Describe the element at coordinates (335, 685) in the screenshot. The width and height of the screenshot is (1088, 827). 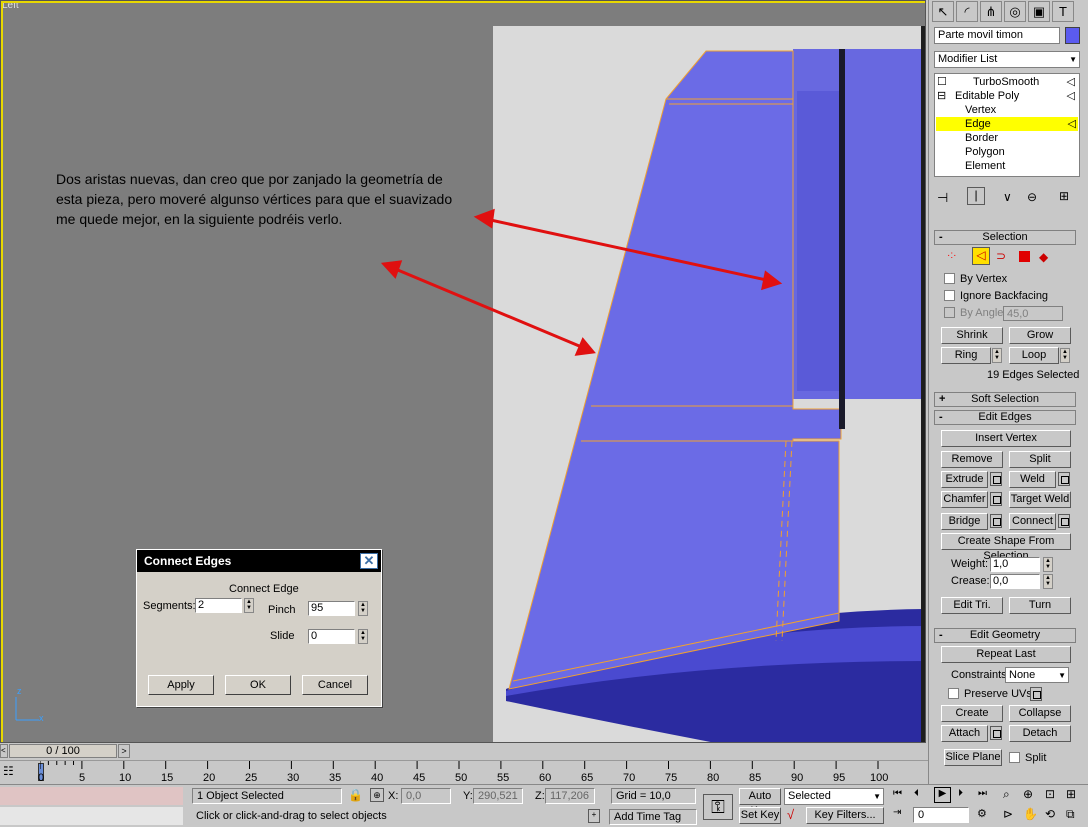
I see `cancel-button: Cancel` at that location.